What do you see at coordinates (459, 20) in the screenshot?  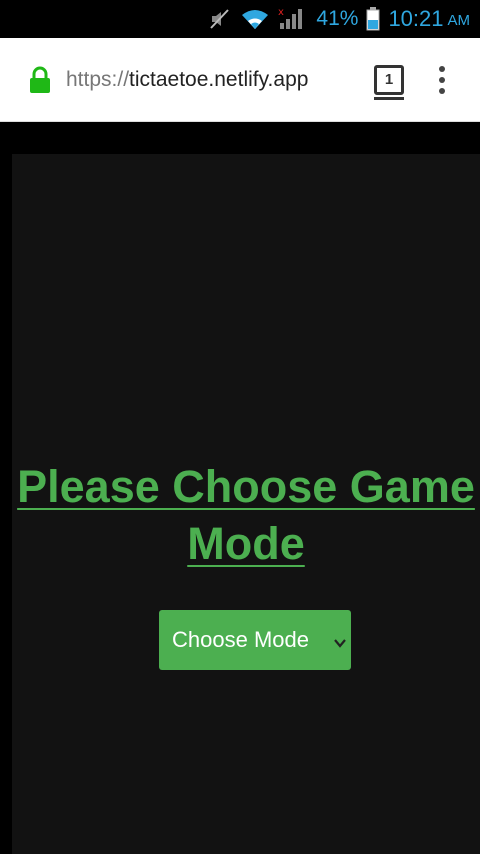 I see `clock-ampm: AM` at bounding box center [459, 20].